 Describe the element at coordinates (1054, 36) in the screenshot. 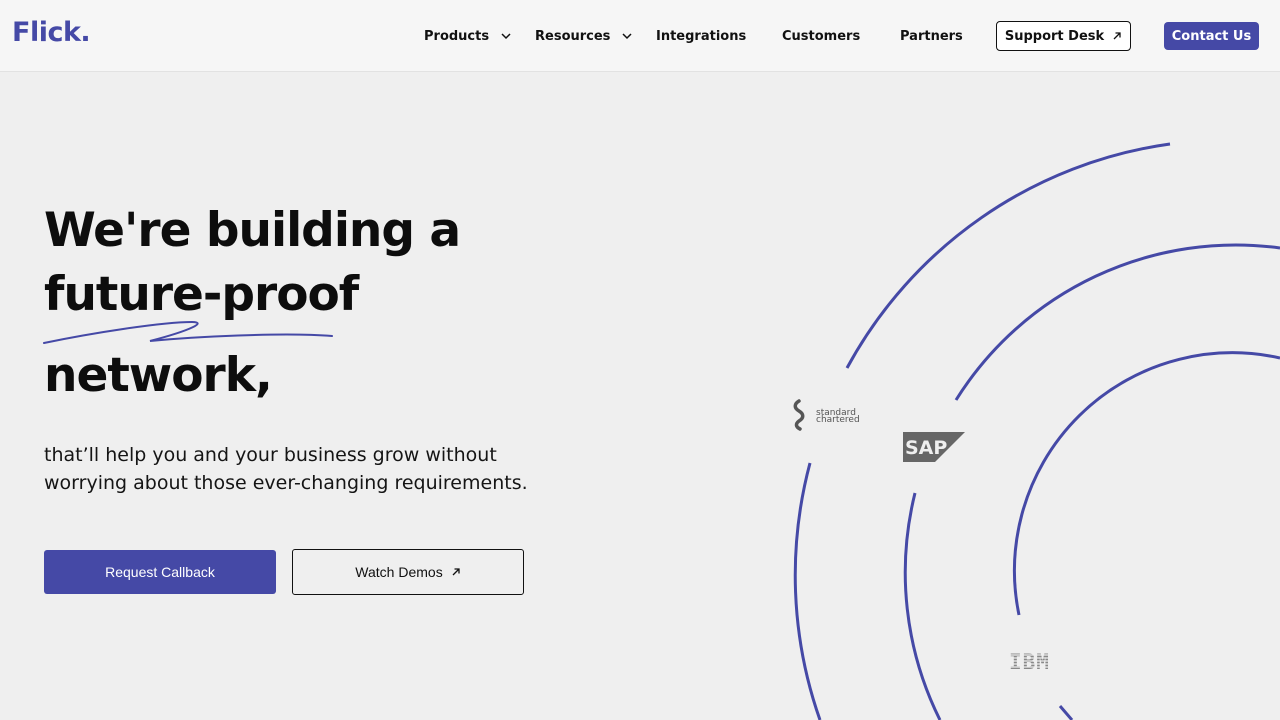

I see `support-desk-label: Support Desk` at that location.